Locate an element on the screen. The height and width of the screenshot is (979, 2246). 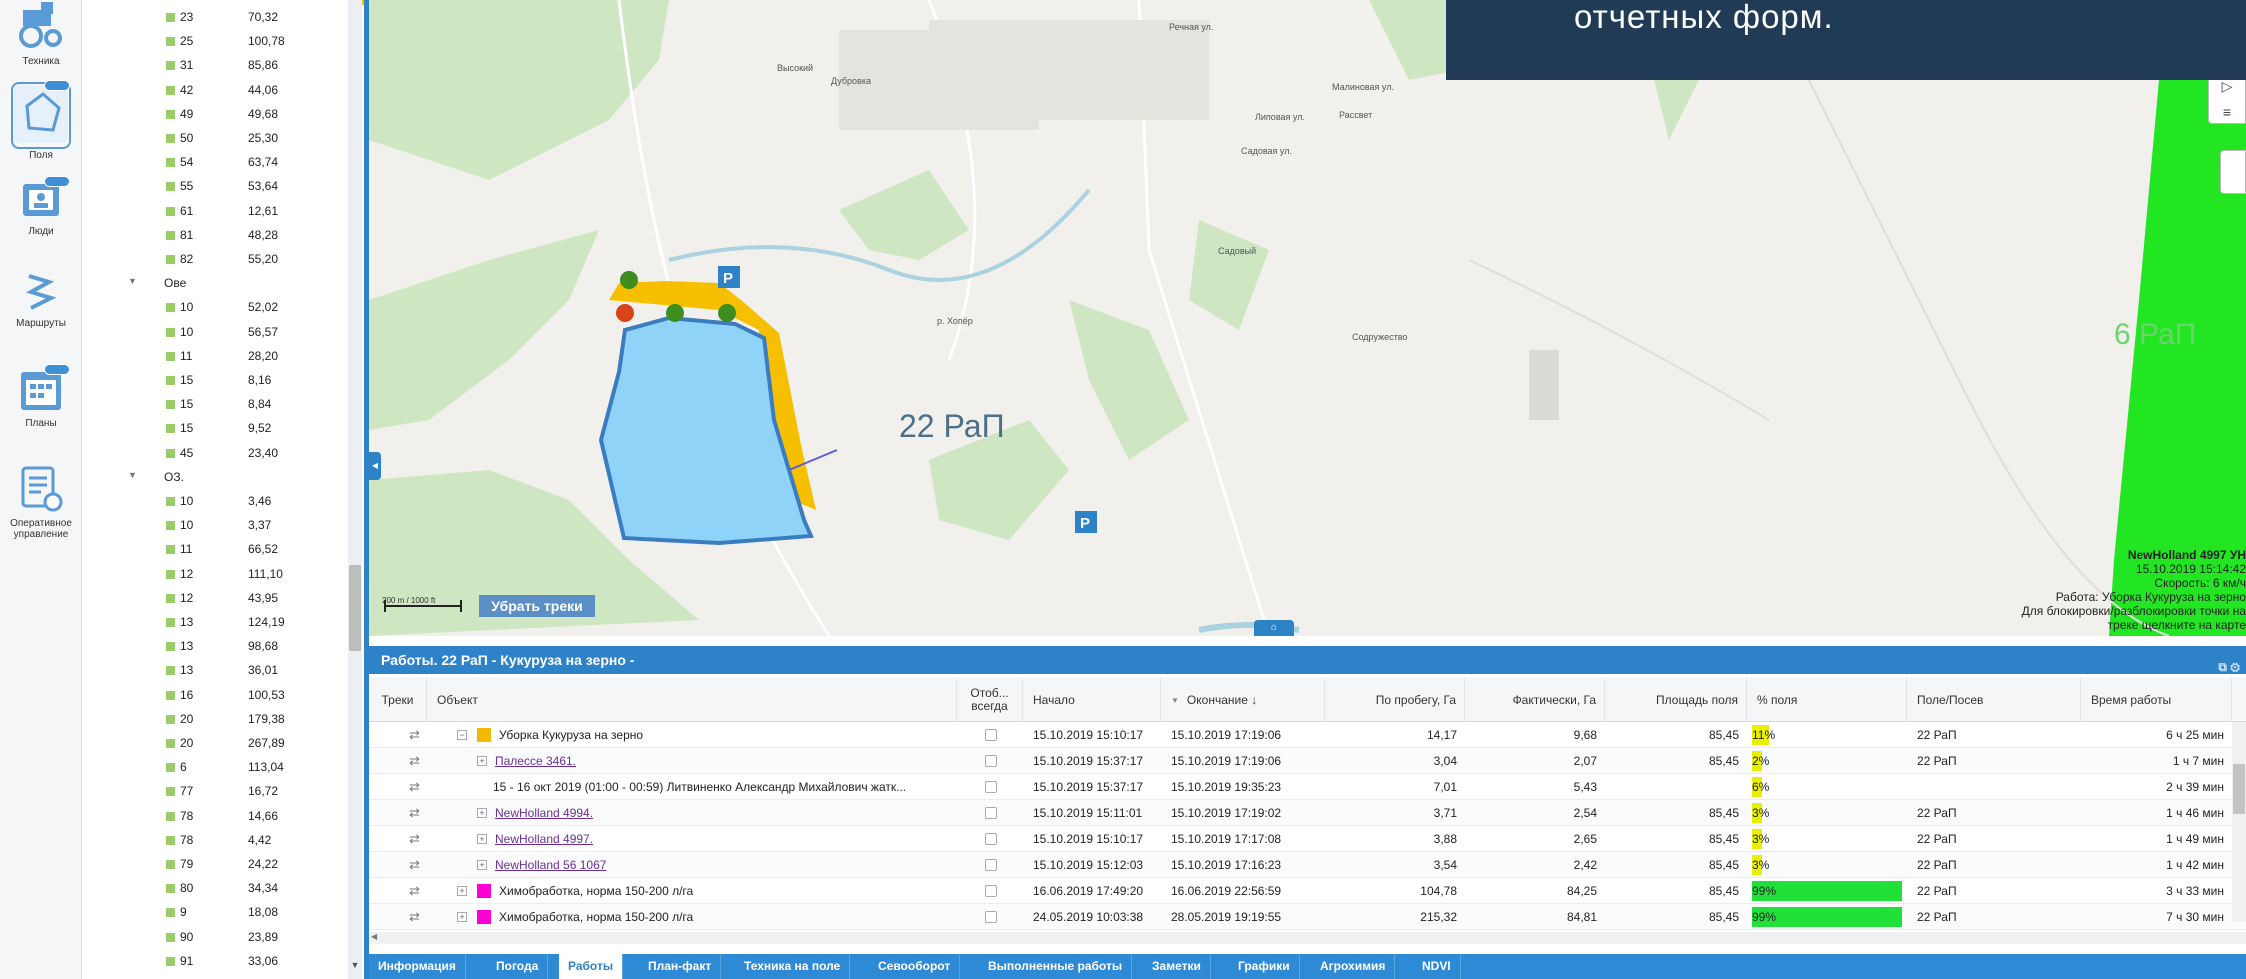
work-object: NewHolland 56 1067 is located at coordinates (725, 865).